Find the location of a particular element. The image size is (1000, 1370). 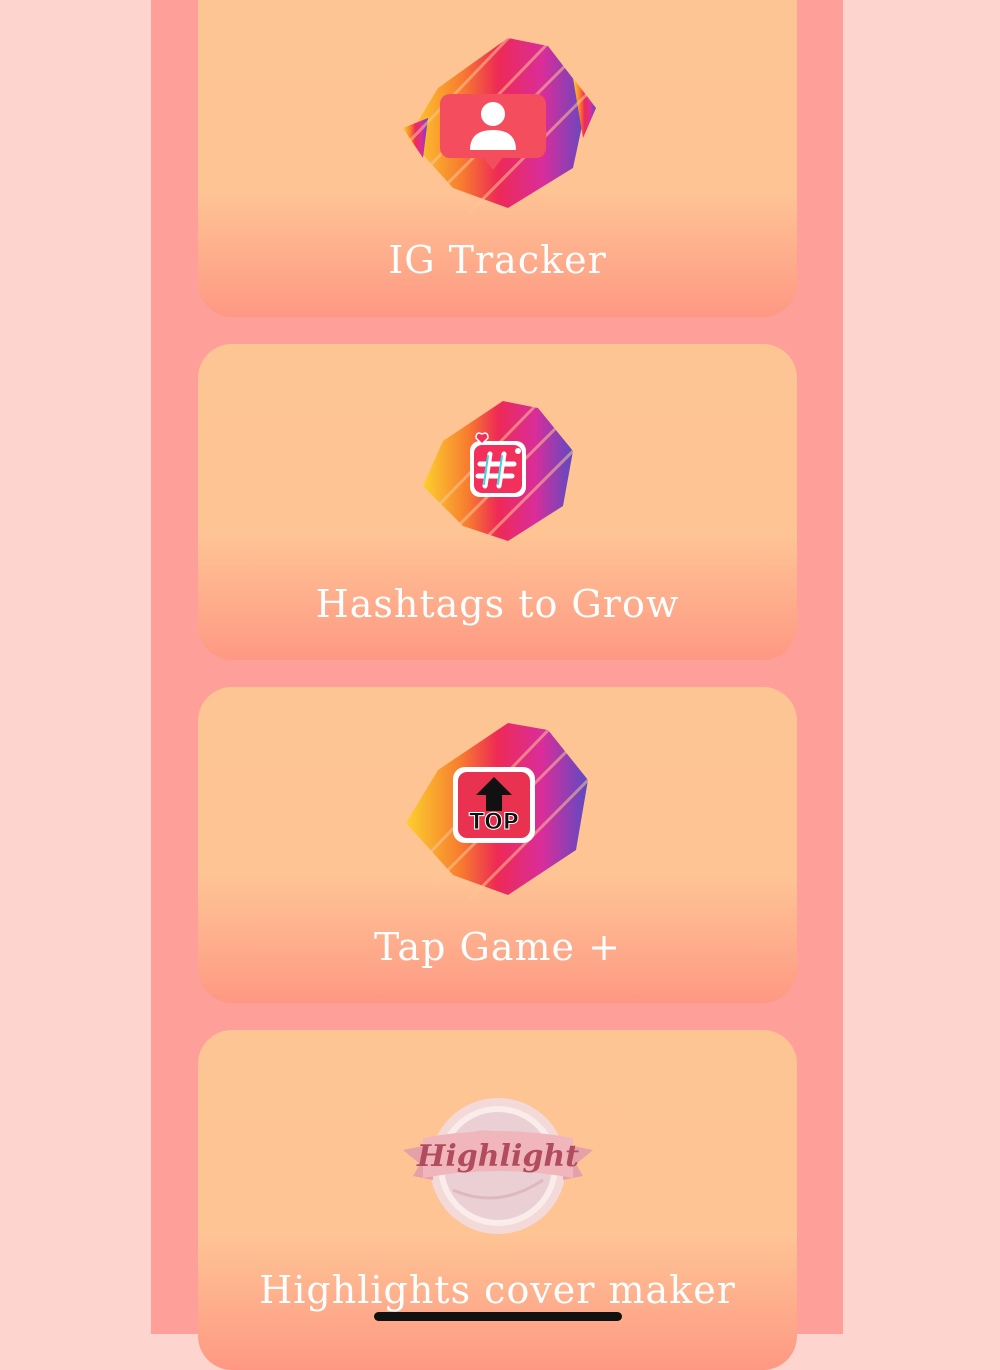

hashtags-card: Hashtags to Grow is located at coordinates (497, 502).